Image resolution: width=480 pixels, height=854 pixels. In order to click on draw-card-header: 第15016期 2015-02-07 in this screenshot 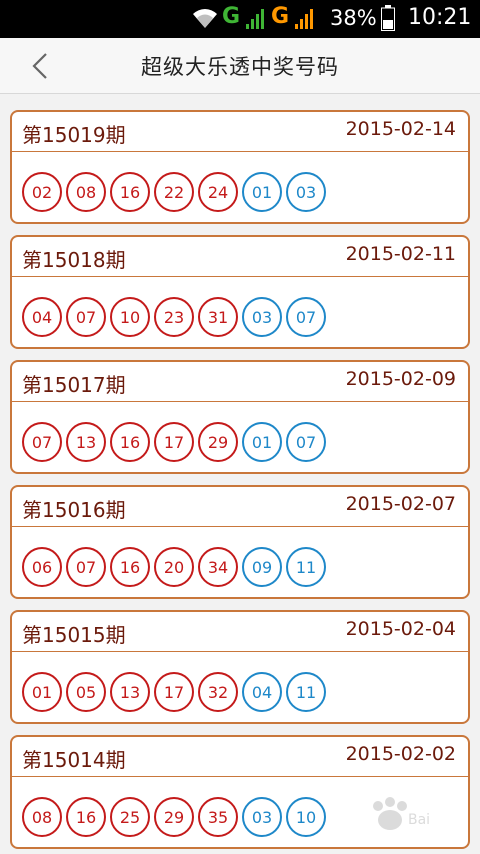, I will do `click(240, 507)`.